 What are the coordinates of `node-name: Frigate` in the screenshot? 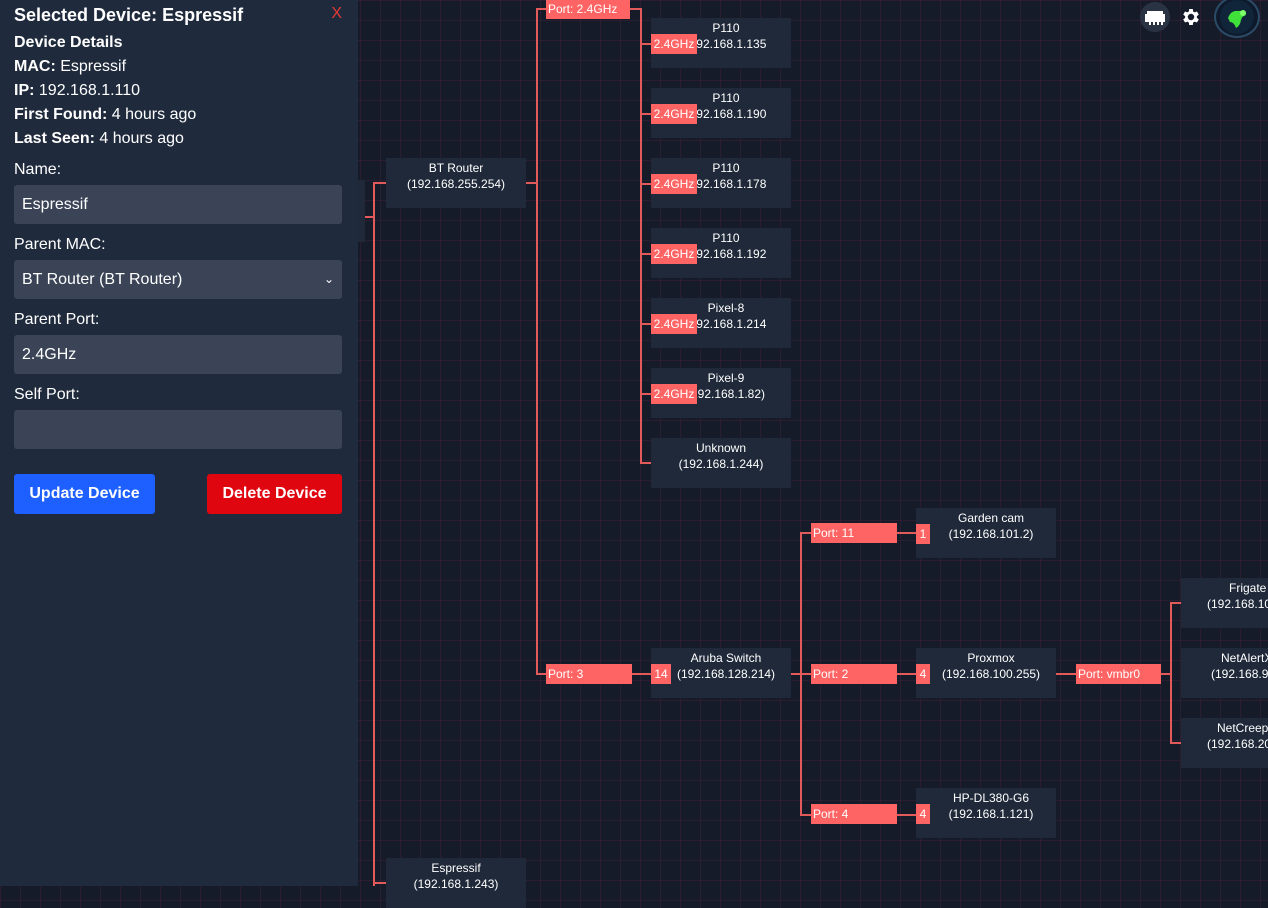 It's located at (1248, 588).